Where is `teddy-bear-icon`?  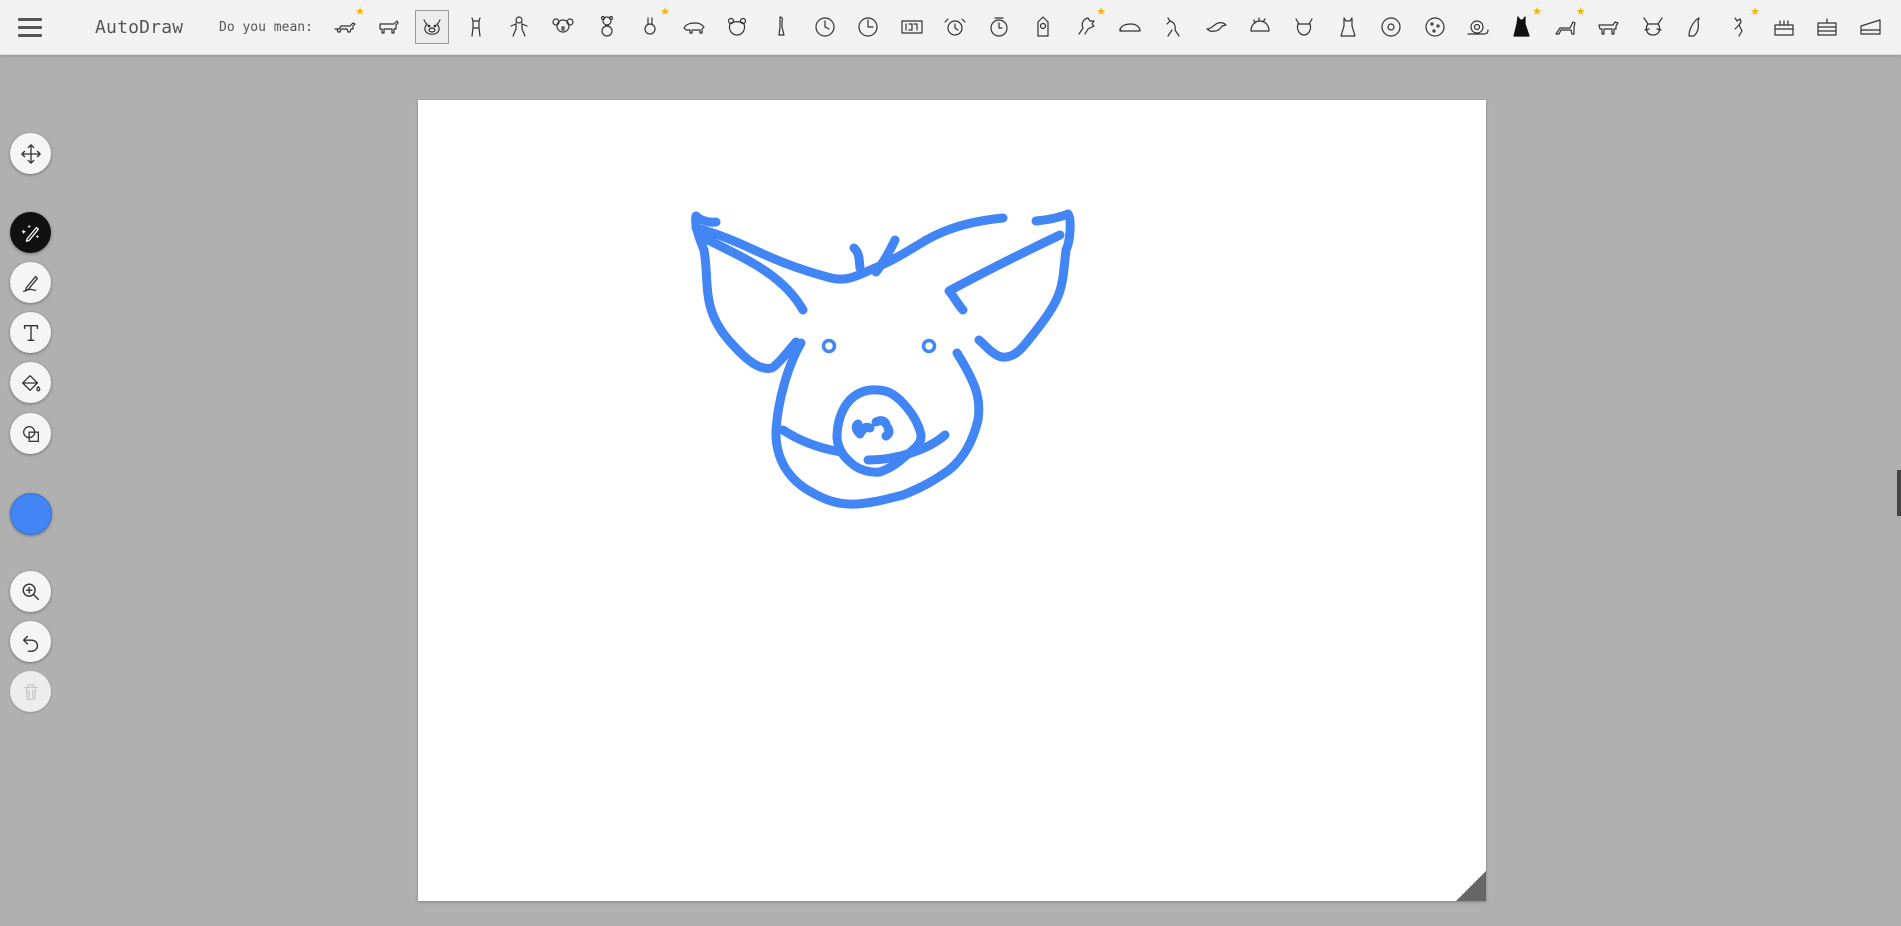 teddy-bear-icon is located at coordinates (606, 26).